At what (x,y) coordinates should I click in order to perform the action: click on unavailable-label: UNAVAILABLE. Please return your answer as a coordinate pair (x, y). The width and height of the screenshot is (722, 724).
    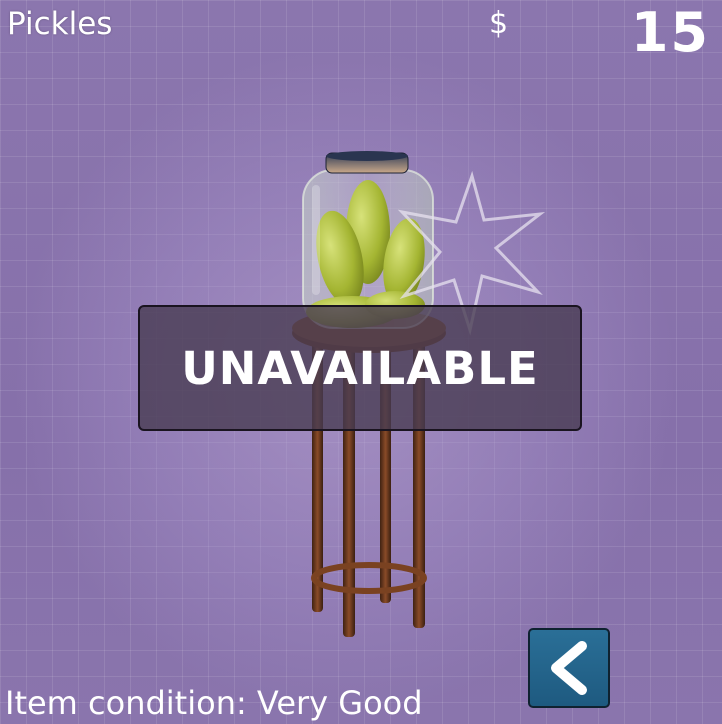
    Looking at the image, I should click on (360, 368).